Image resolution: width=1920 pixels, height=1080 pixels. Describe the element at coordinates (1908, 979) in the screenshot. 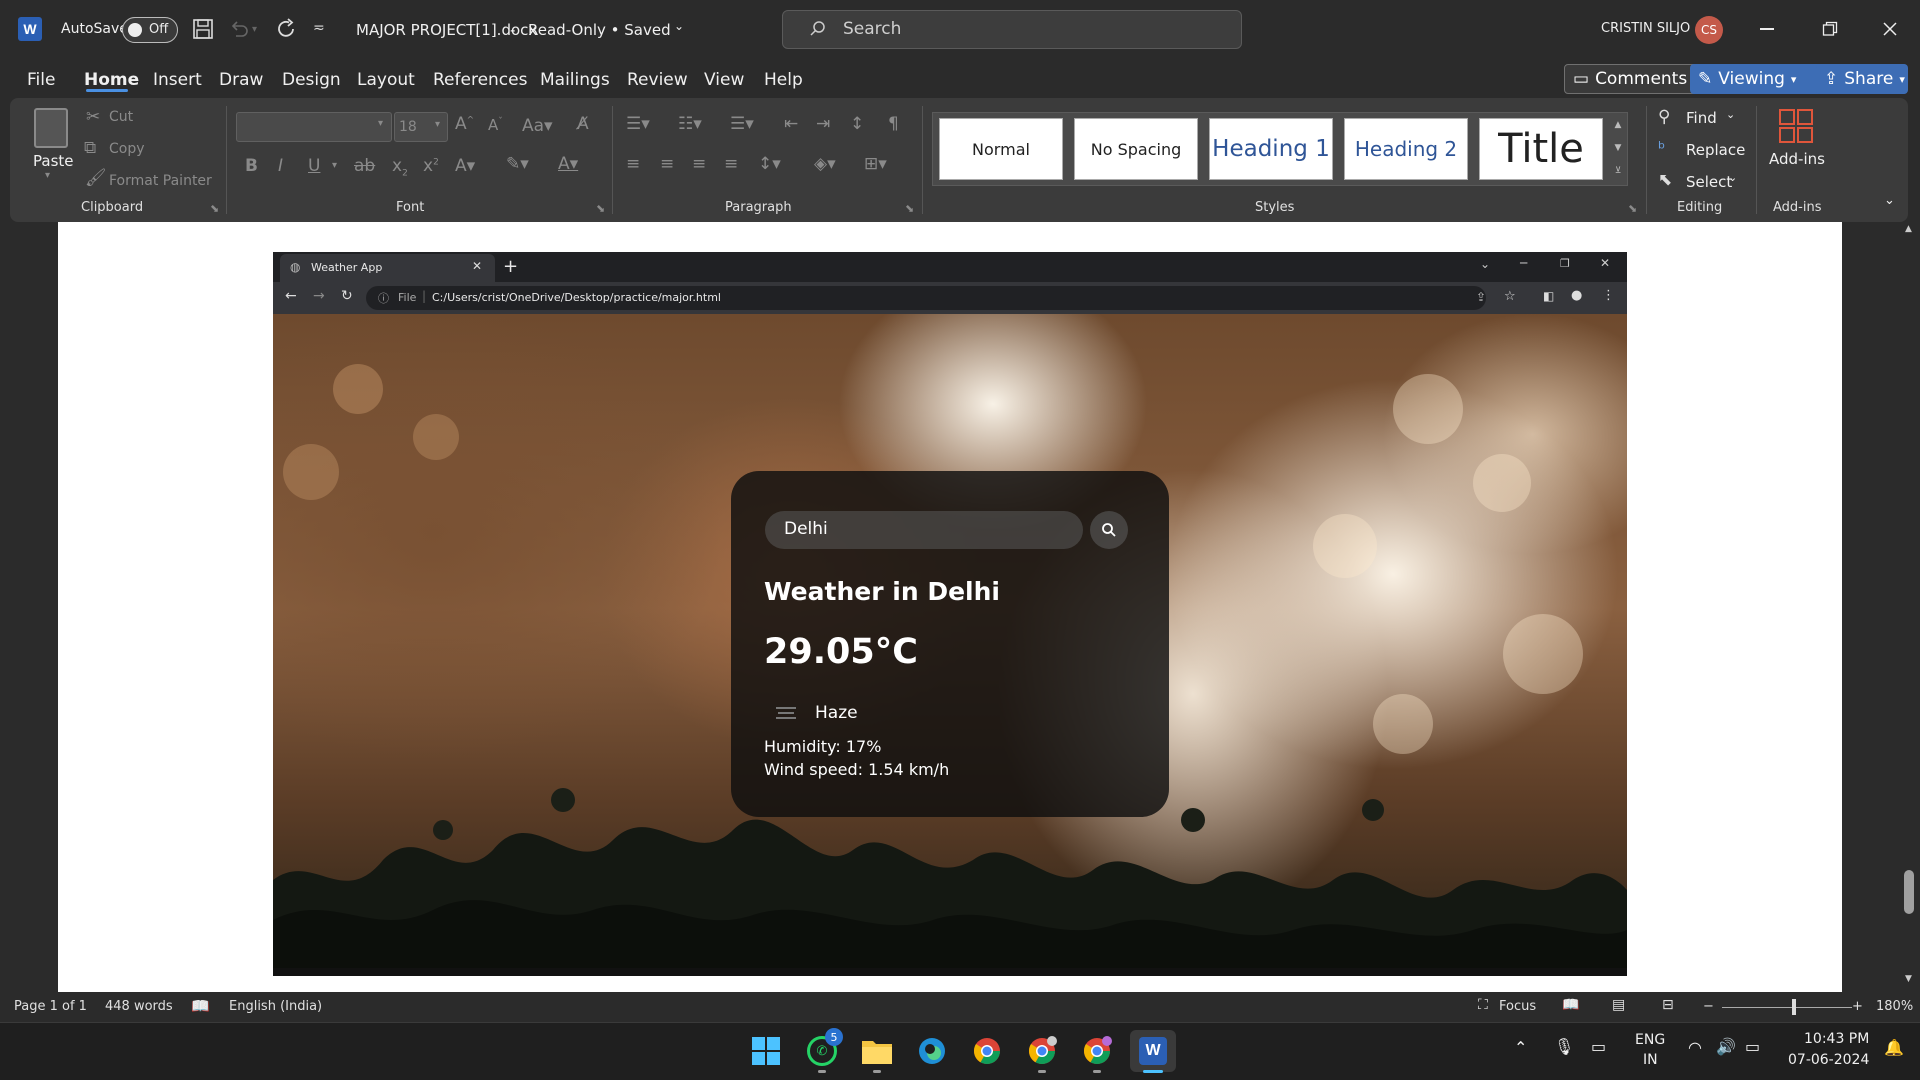

I see `scroll-down-icon: ▼` at that location.